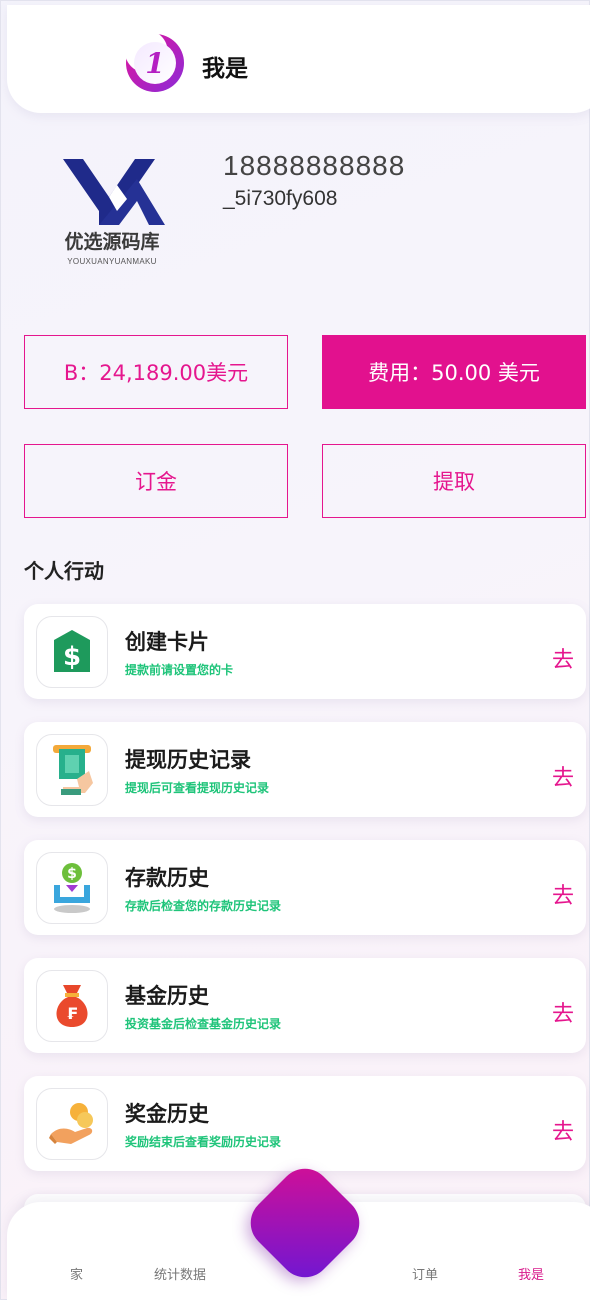 This screenshot has width=590, height=1300. Describe the element at coordinates (305, 1123) in the screenshot. I see `action-card-bonus-history: 奖金历史 奖励结束后查看奖励历史记录 去` at that location.